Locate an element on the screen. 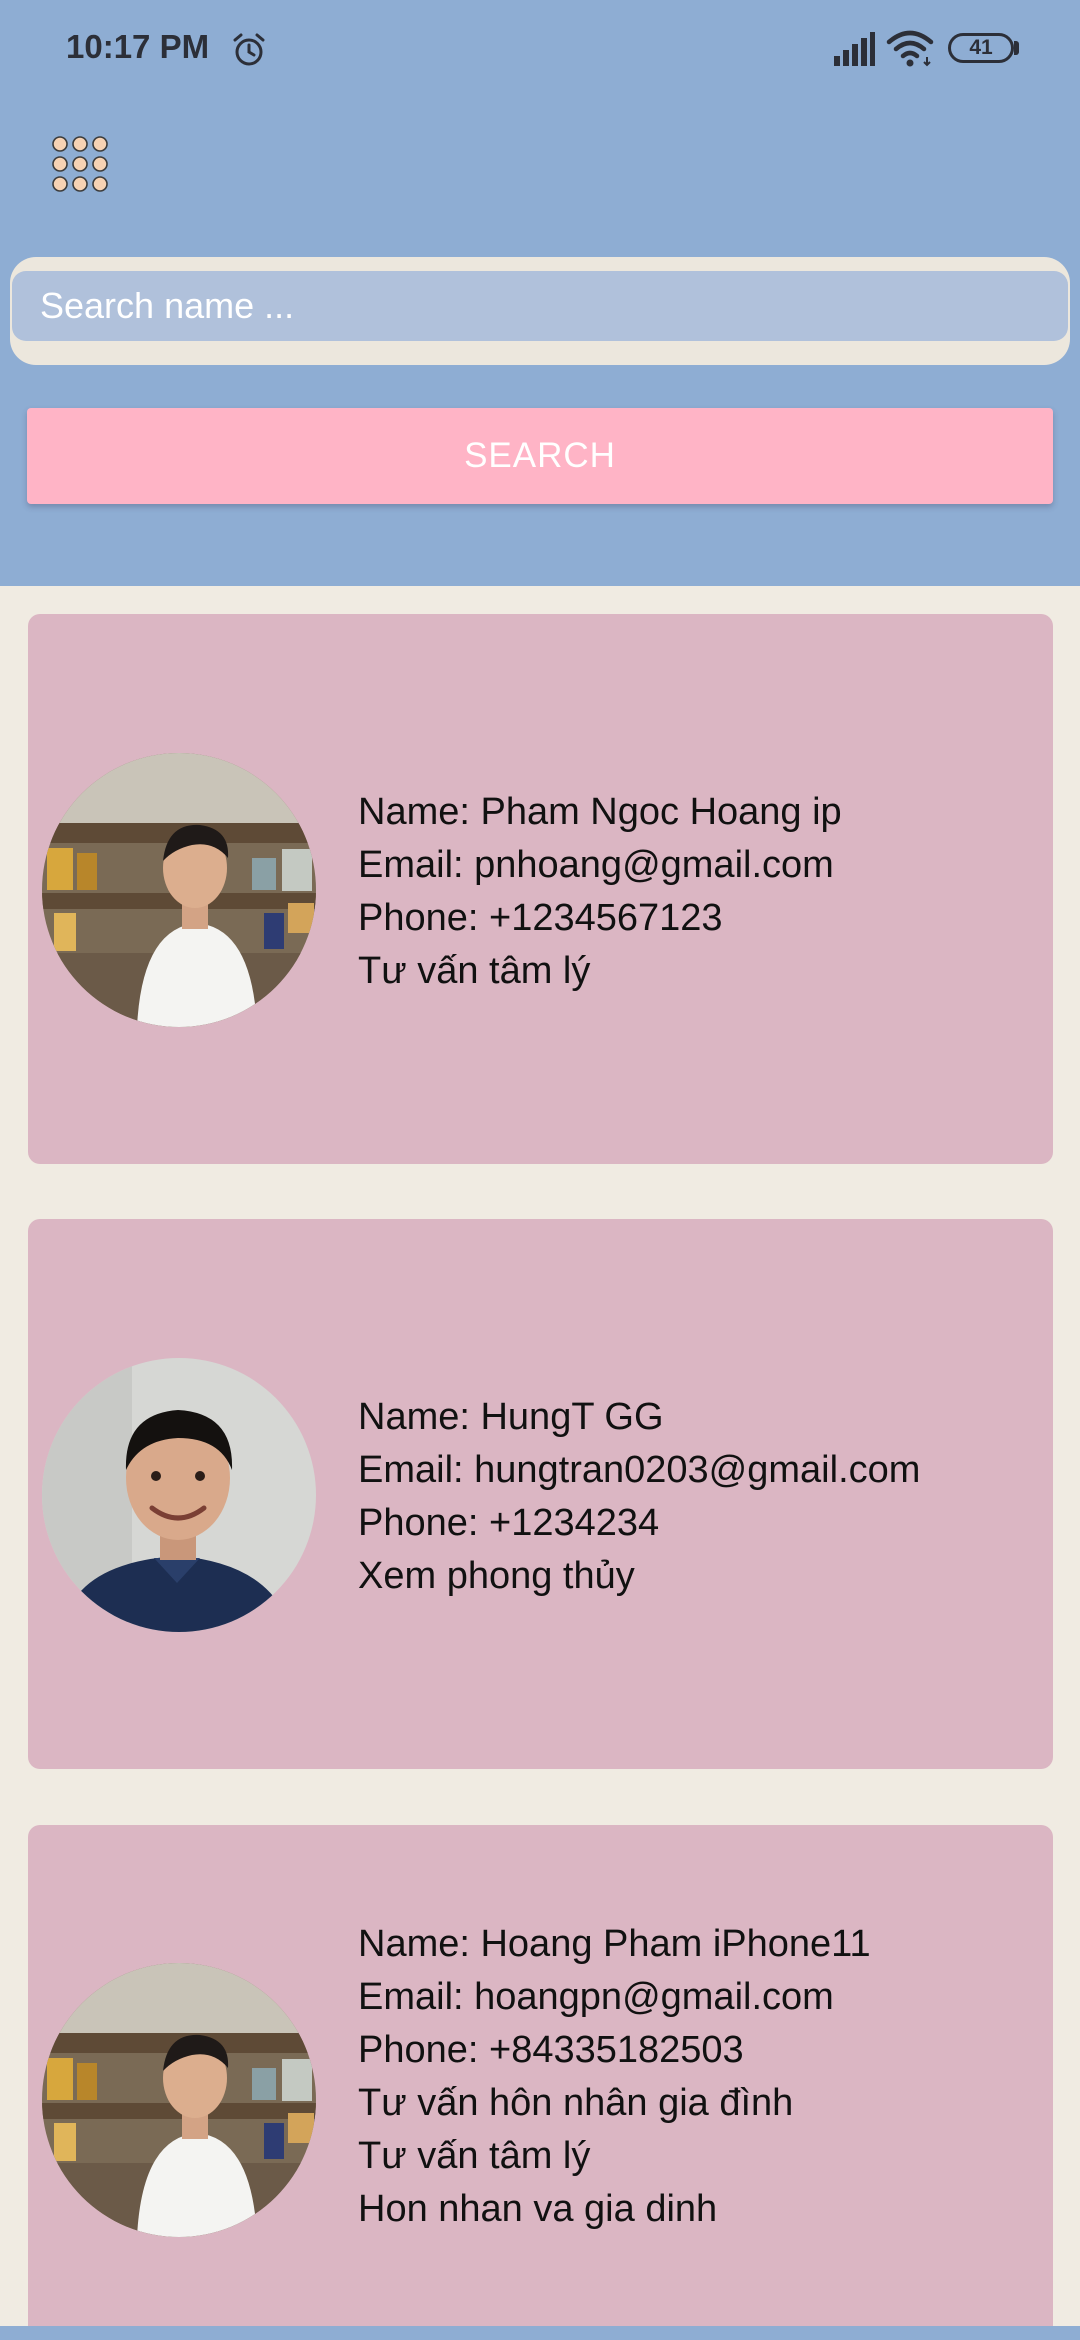  contact-email: Email: hoangpn@gmail.com is located at coordinates (596, 1997).